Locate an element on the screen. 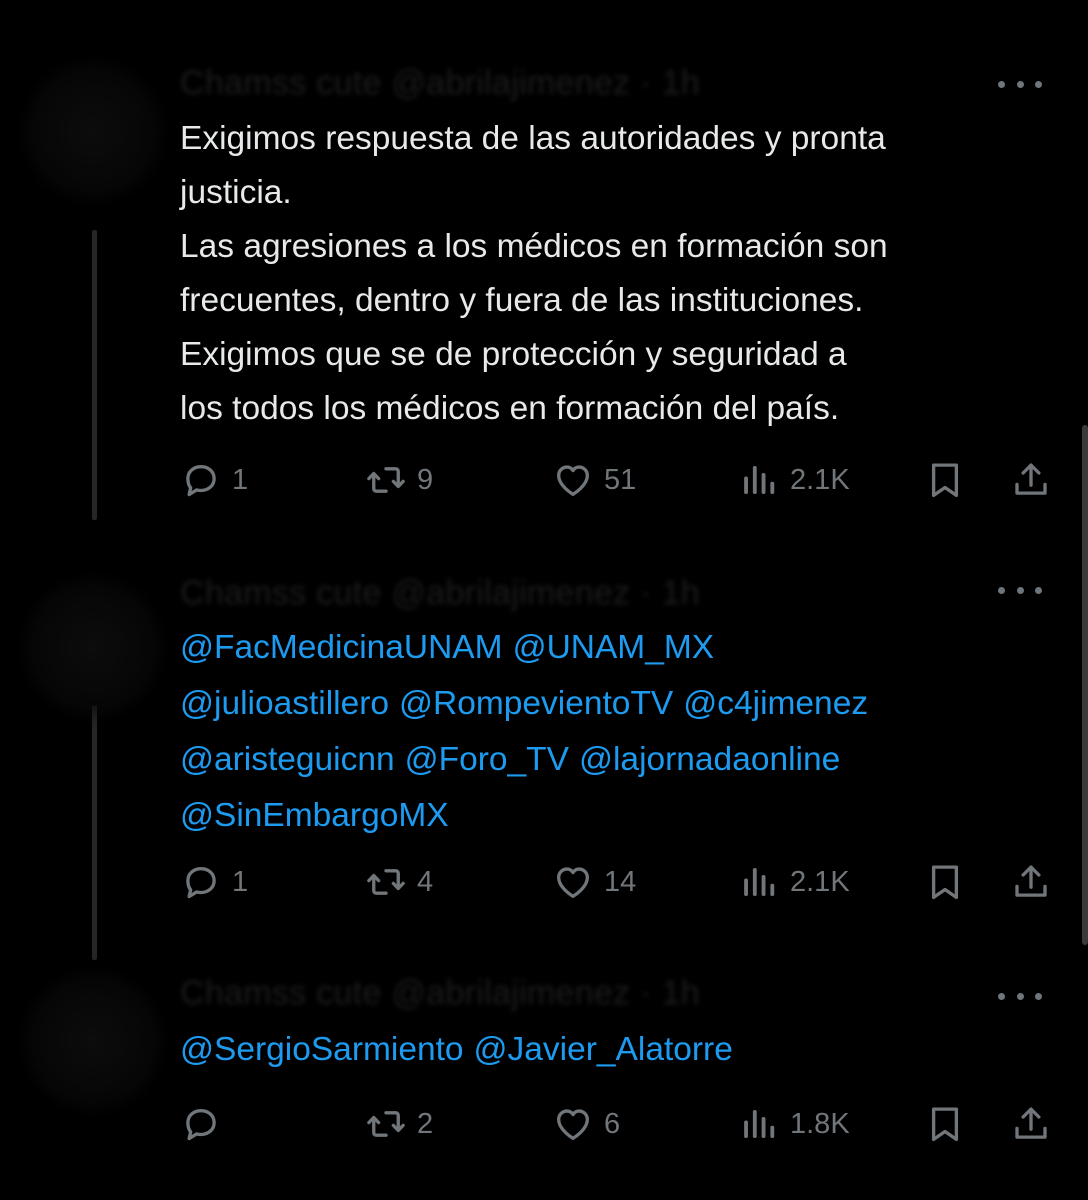  tweet-mentions: @SergioSarmiento @Javier_Alatorre is located at coordinates (625, 1050).